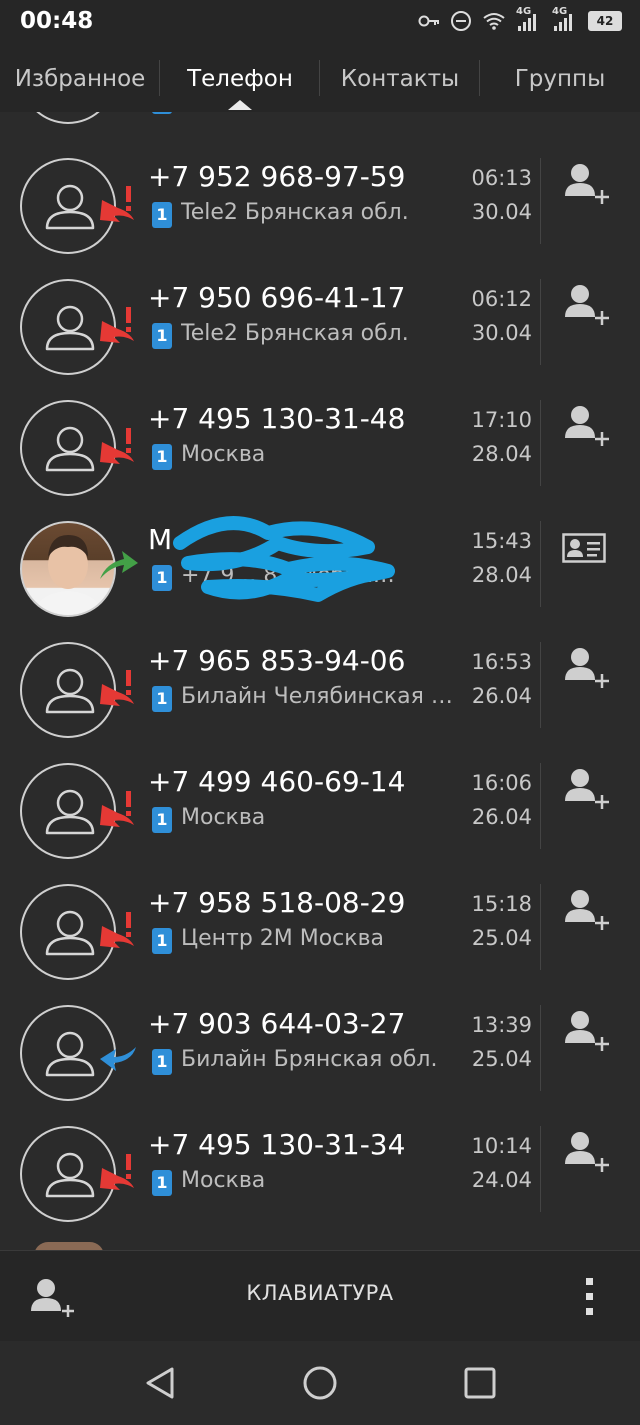 Image resolution: width=640 pixels, height=1425 pixels. I want to click on view-contact-button, so click(584, 550).